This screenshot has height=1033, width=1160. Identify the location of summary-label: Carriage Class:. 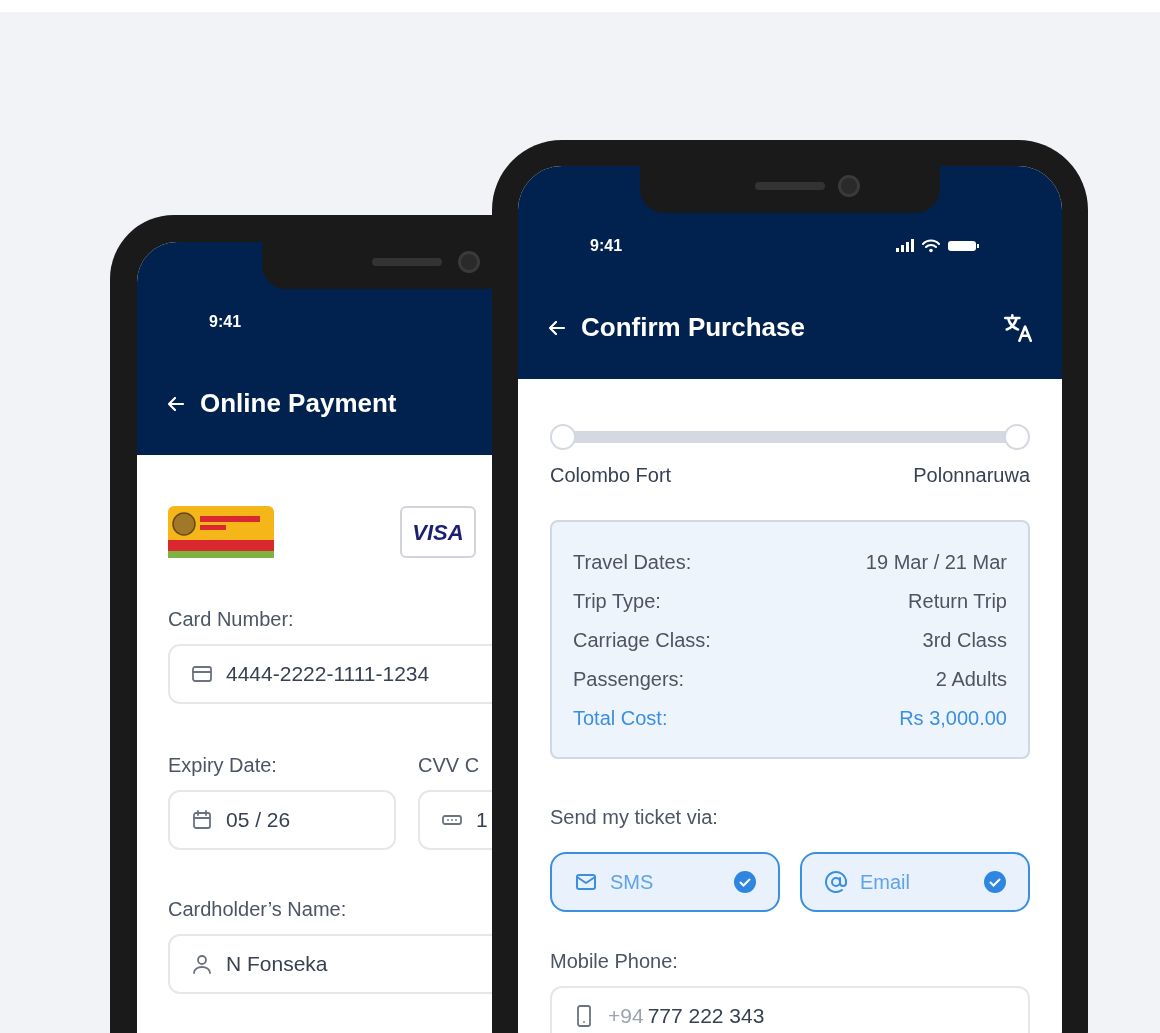
(642, 640).